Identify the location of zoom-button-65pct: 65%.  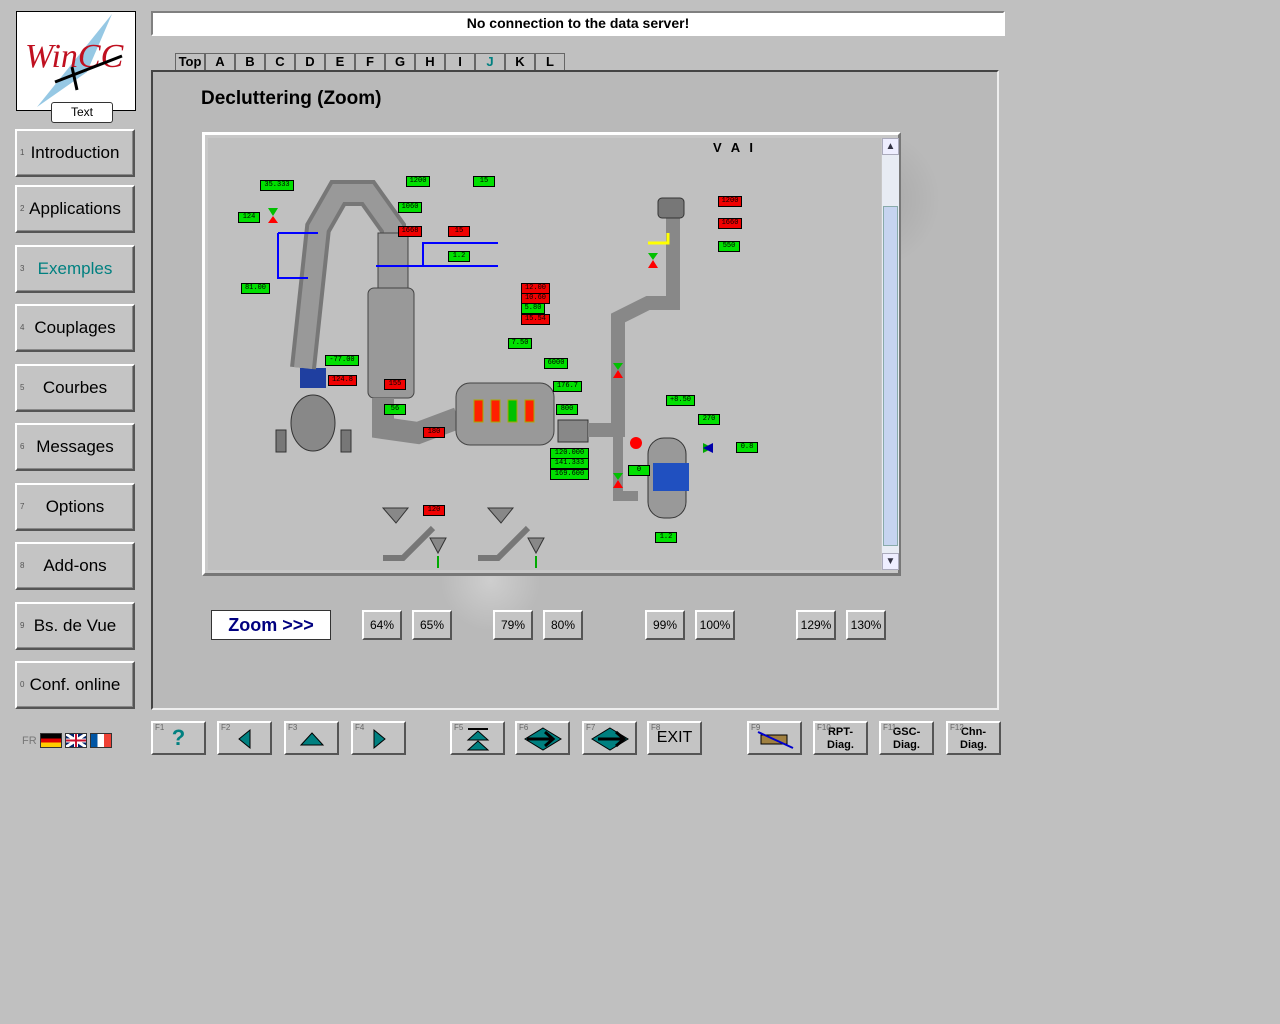
(432, 625).